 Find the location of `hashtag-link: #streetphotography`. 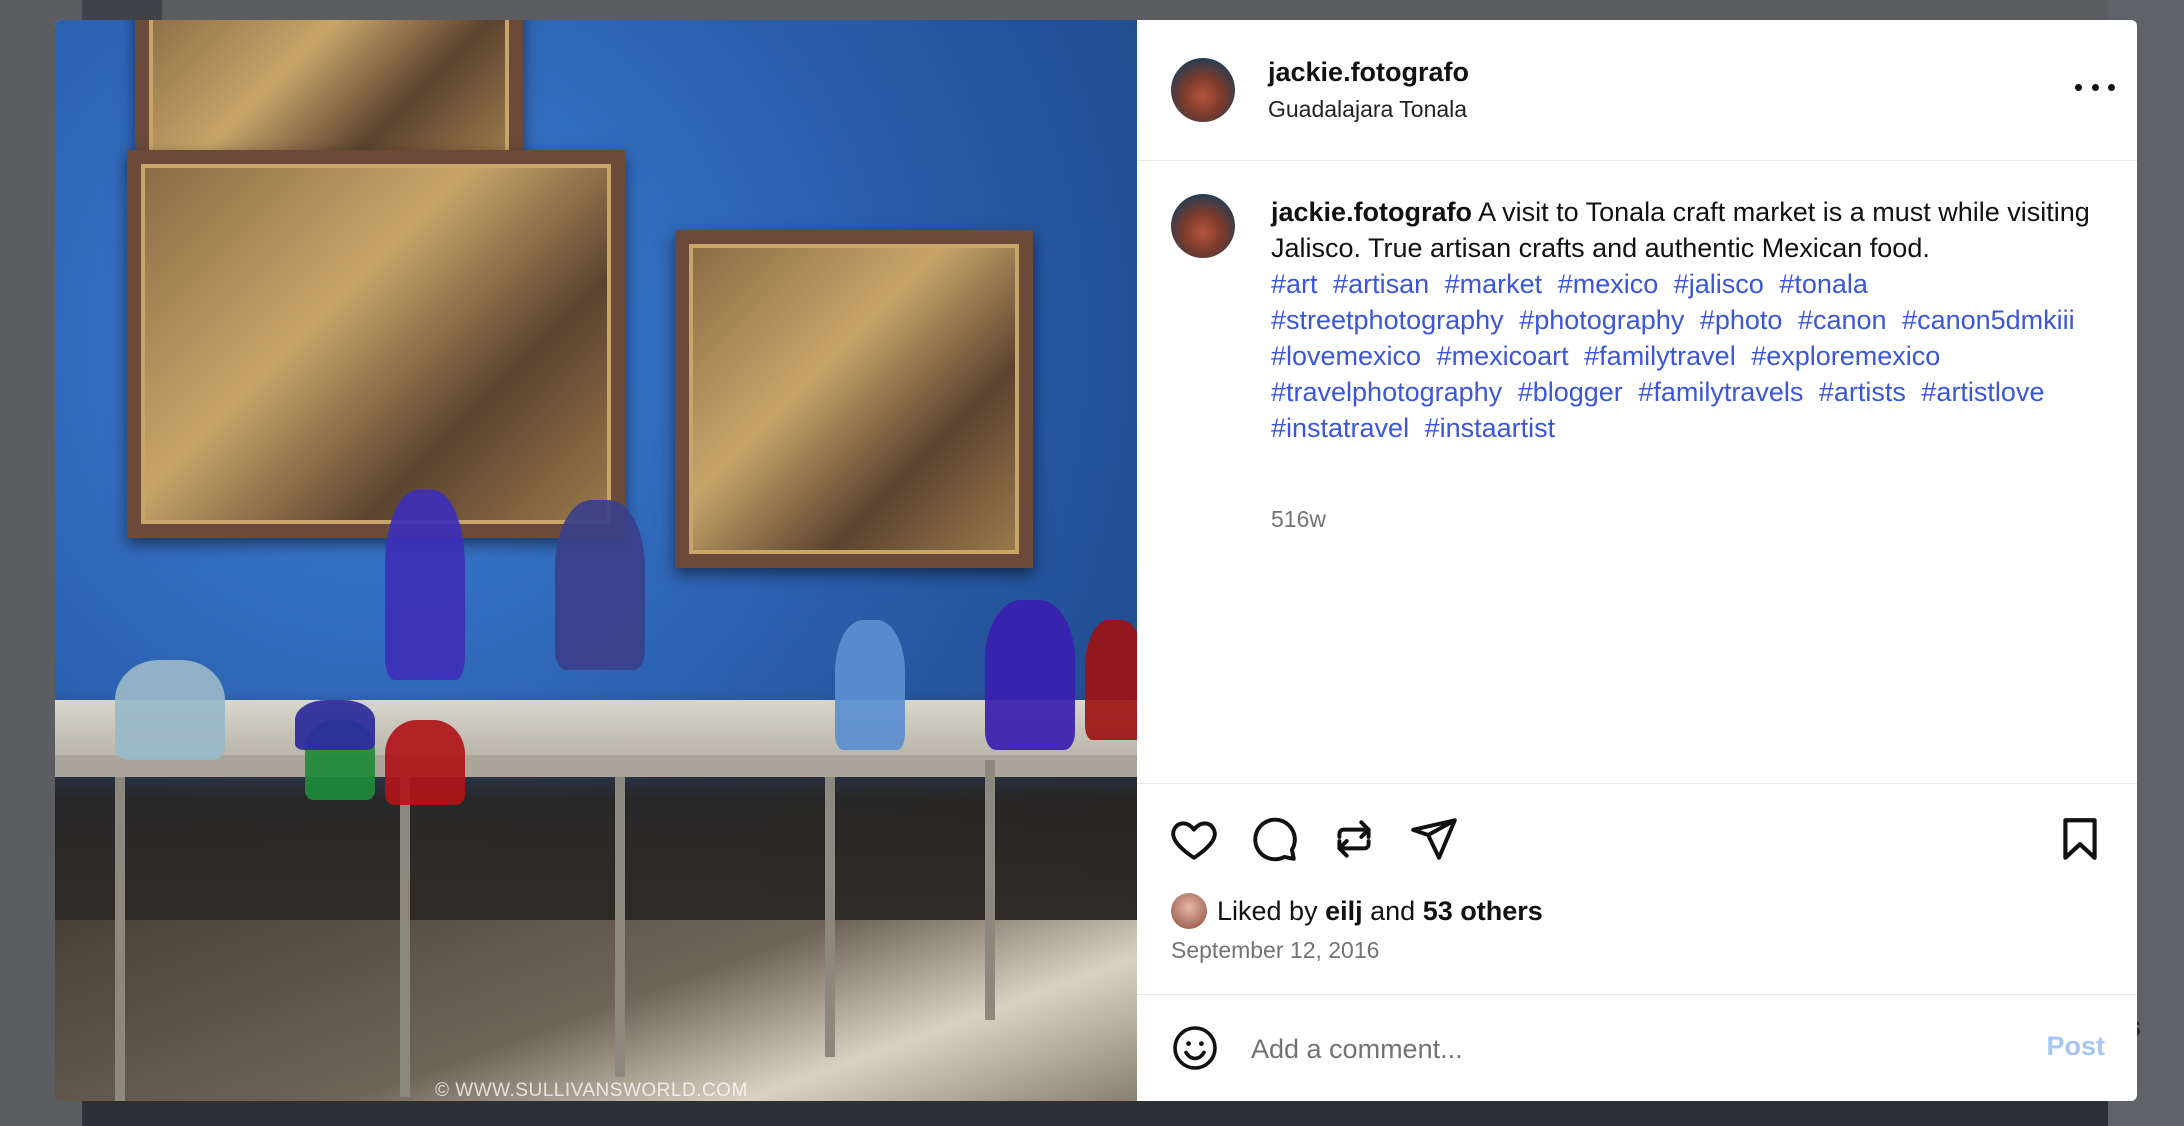

hashtag-link: #streetphotography is located at coordinates (1387, 320).